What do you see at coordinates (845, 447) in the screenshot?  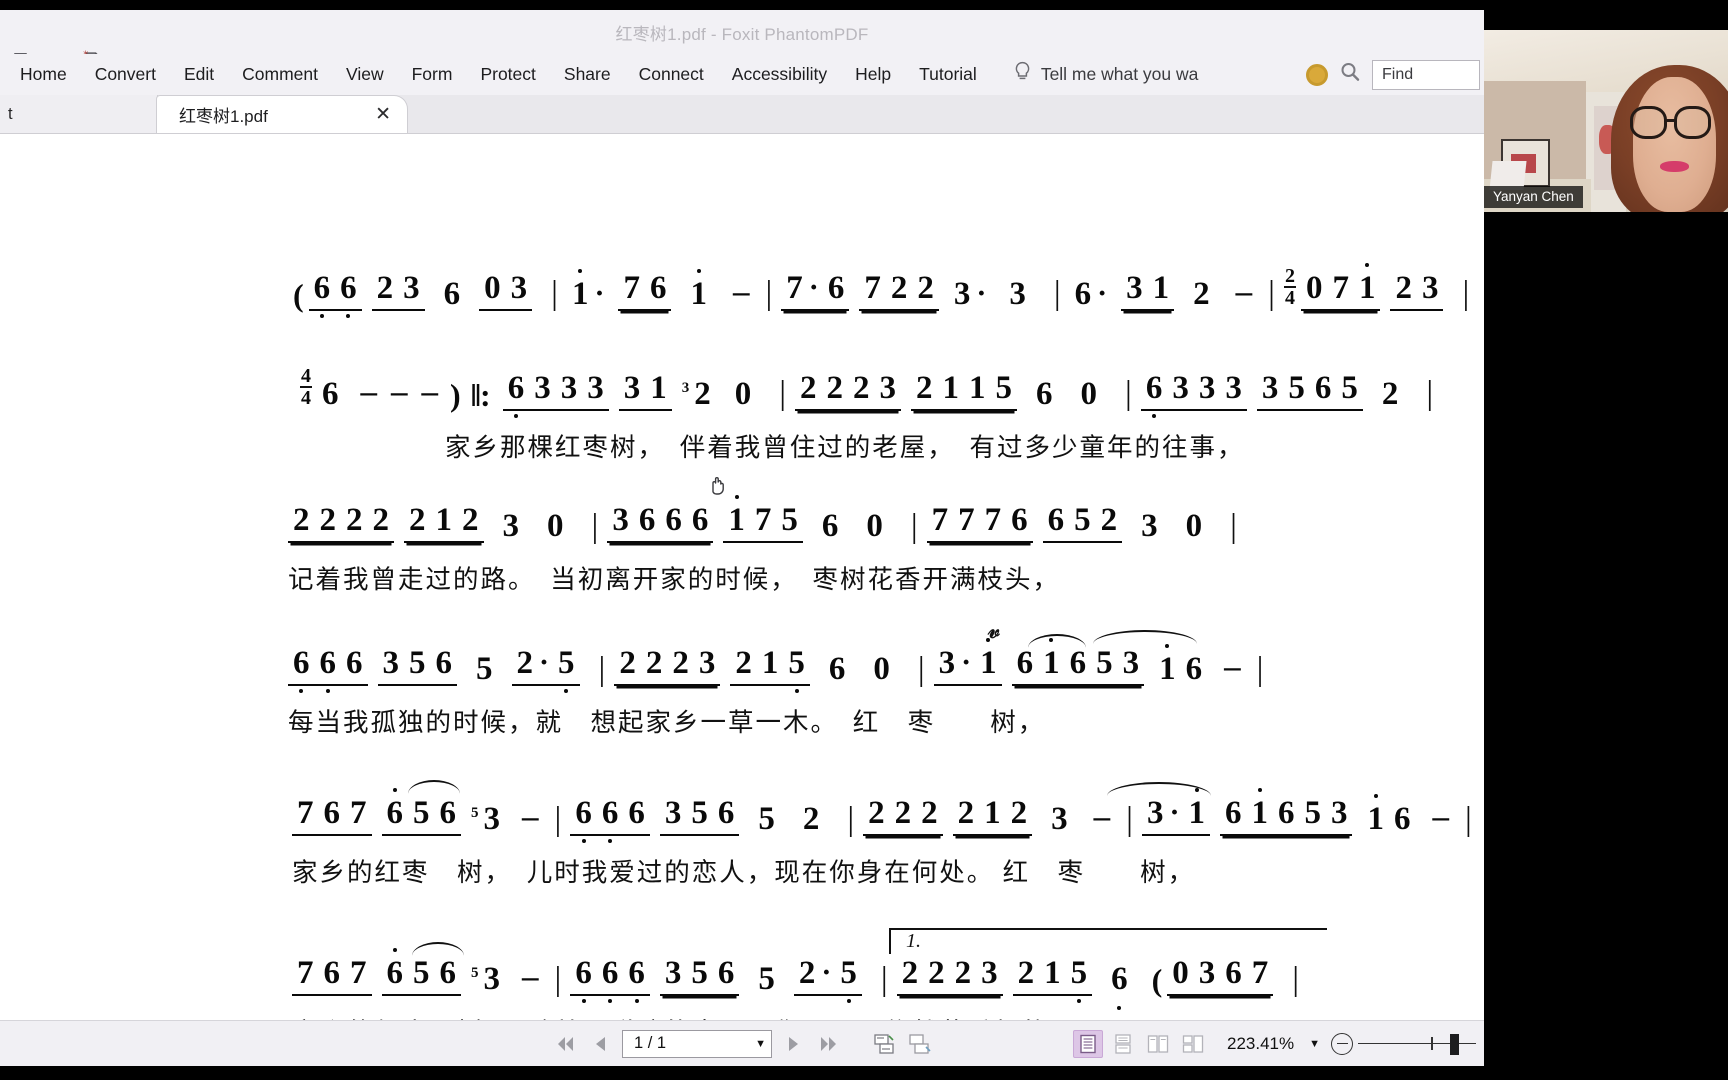 I see `music-line-2-lyrics: 家乡那棵红枣树， 伴着我曾住过的老屋， 有过多少童年的往事，` at bounding box center [845, 447].